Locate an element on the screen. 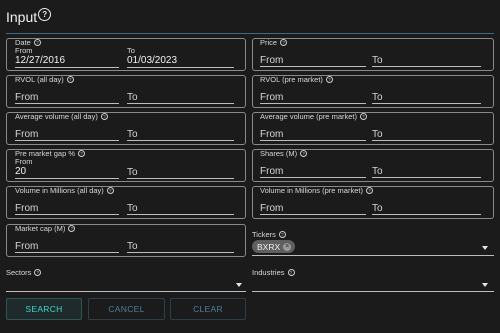  rvol-all-day-filter-box: RVOL (all day)? From To is located at coordinates (126, 91).